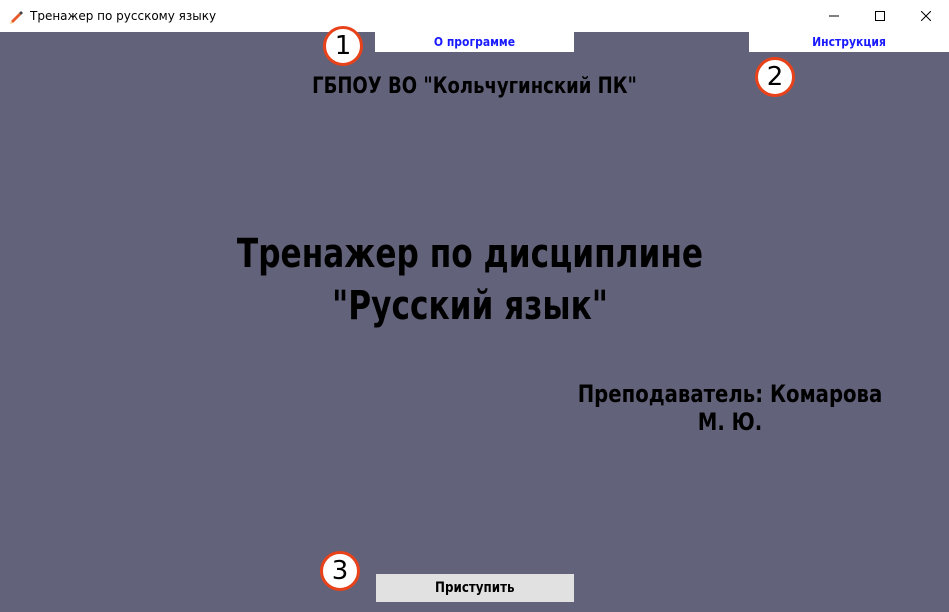  What do you see at coordinates (16, 16) in the screenshot?
I see `pencil-icon` at bounding box center [16, 16].